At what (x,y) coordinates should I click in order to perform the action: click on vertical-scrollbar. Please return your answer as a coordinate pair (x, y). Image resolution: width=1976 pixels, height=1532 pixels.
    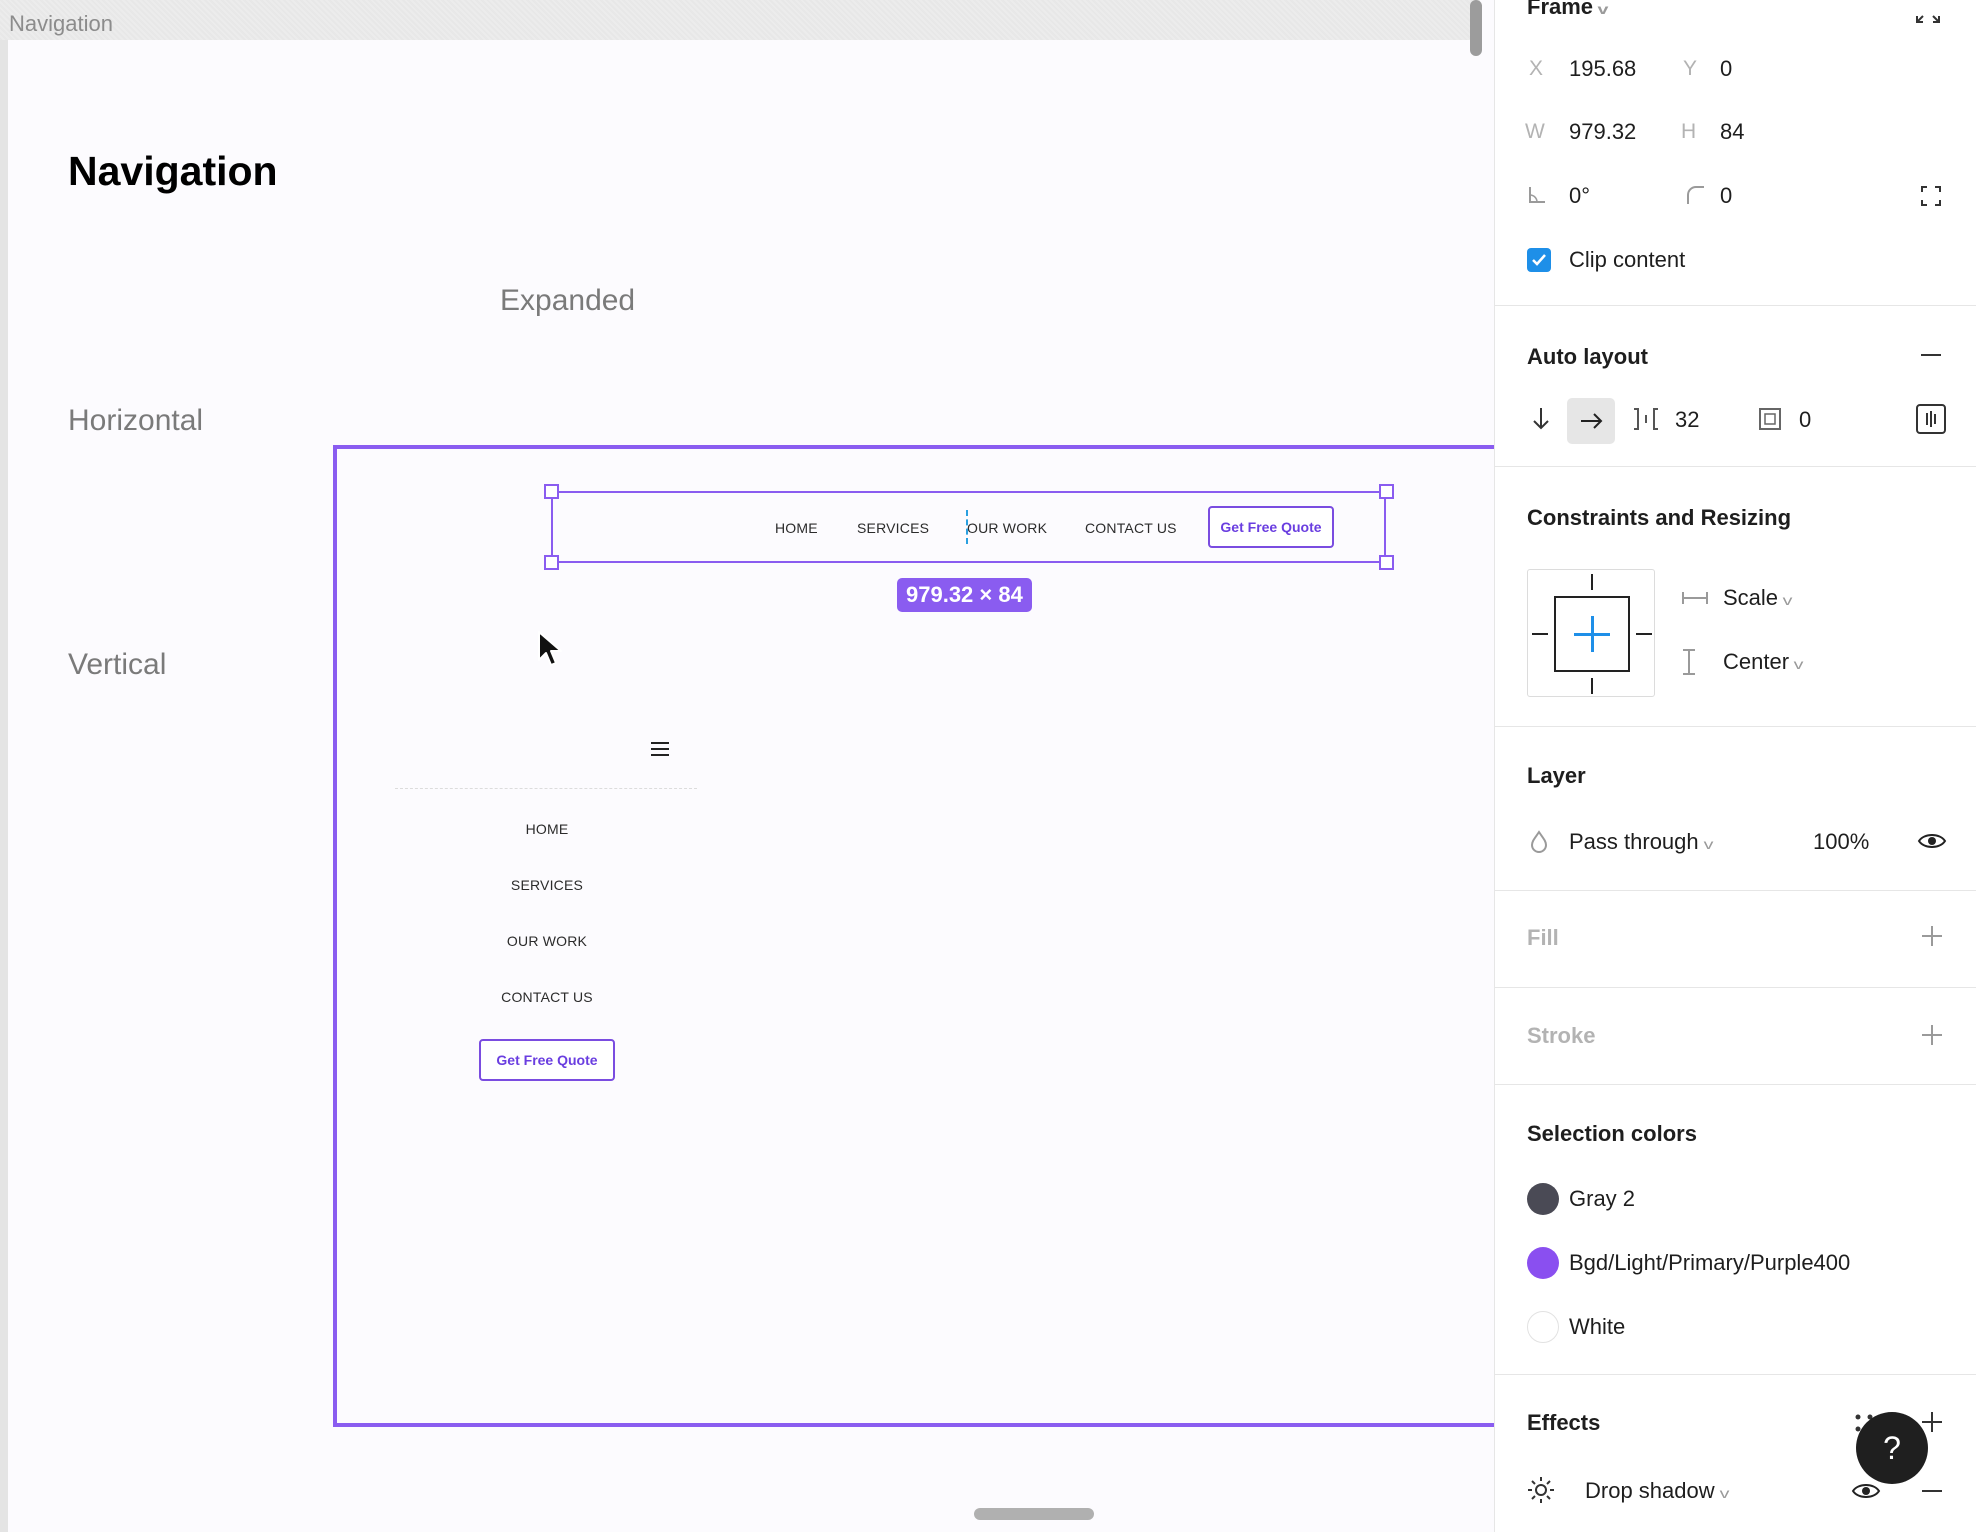
    Looking at the image, I should click on (1476, 28).